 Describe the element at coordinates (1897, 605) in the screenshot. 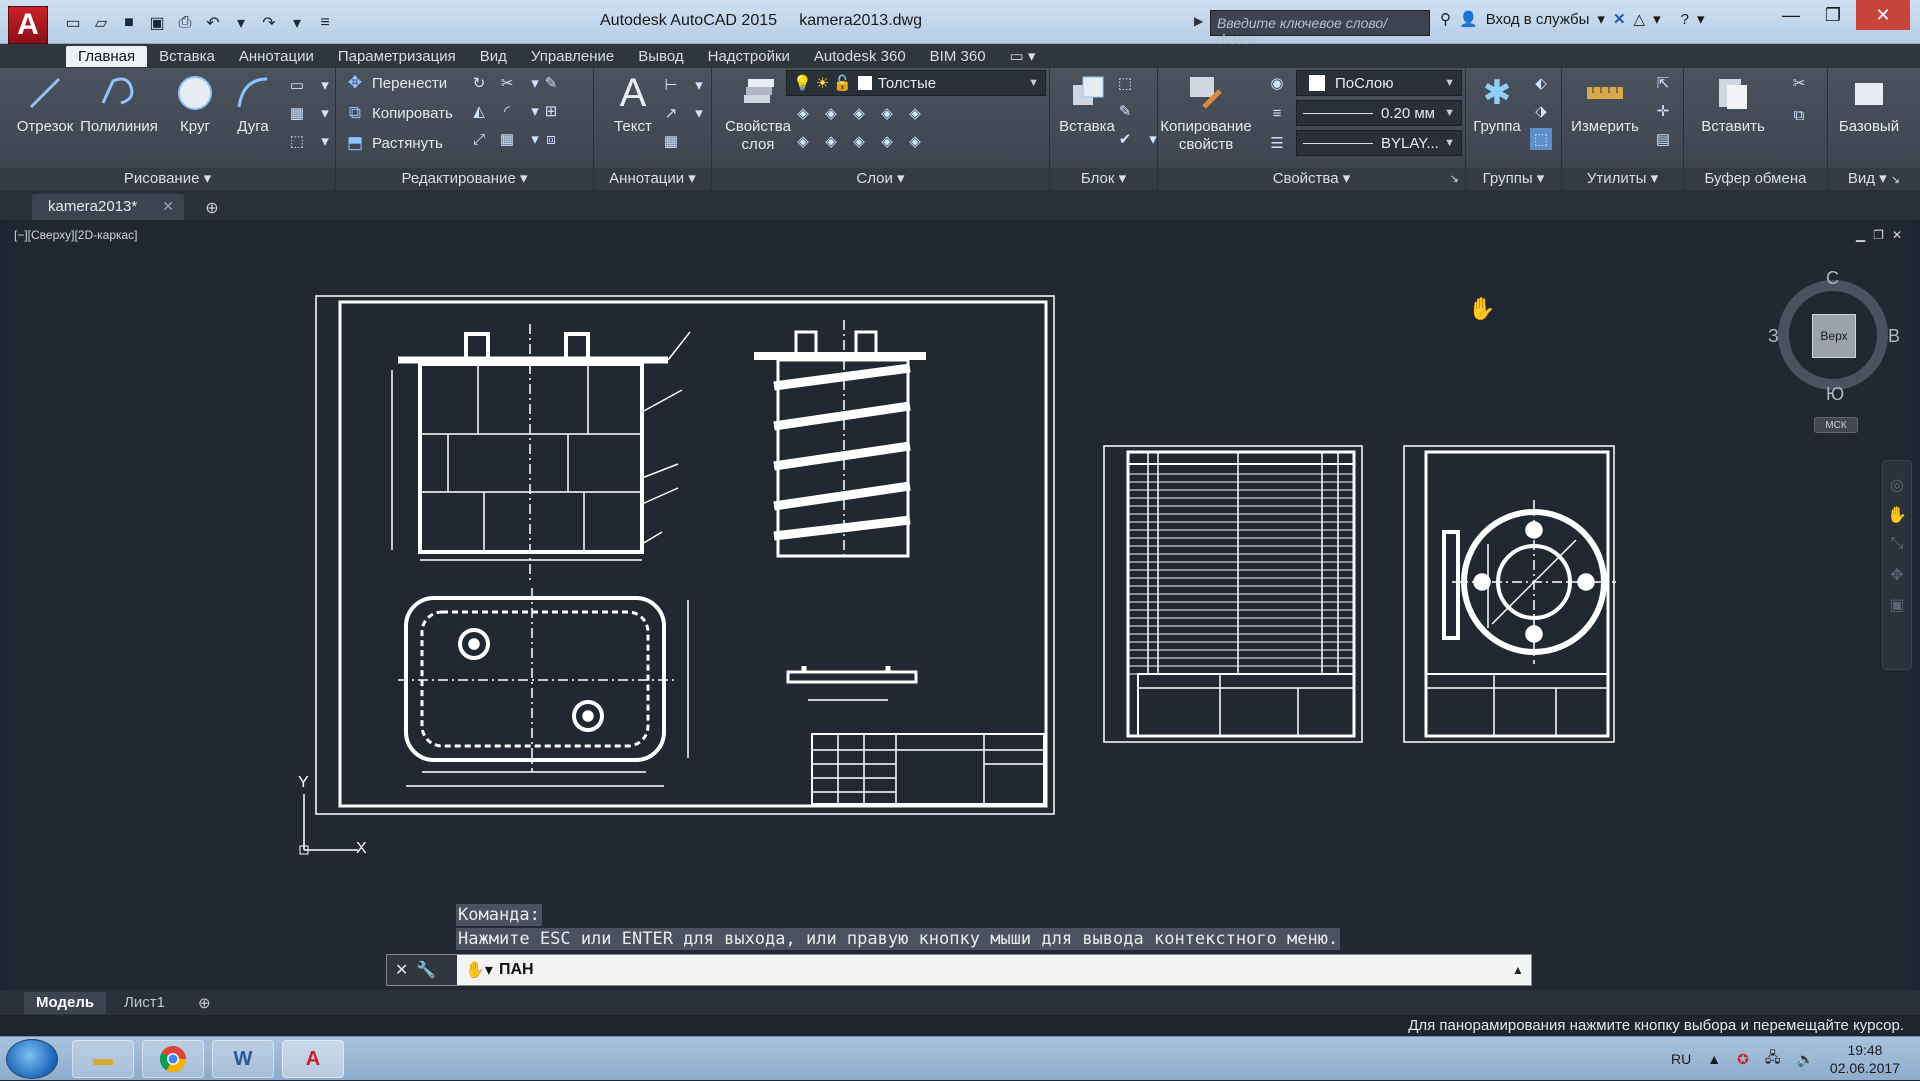

I see `showmotion-icon: ▣` at that location.